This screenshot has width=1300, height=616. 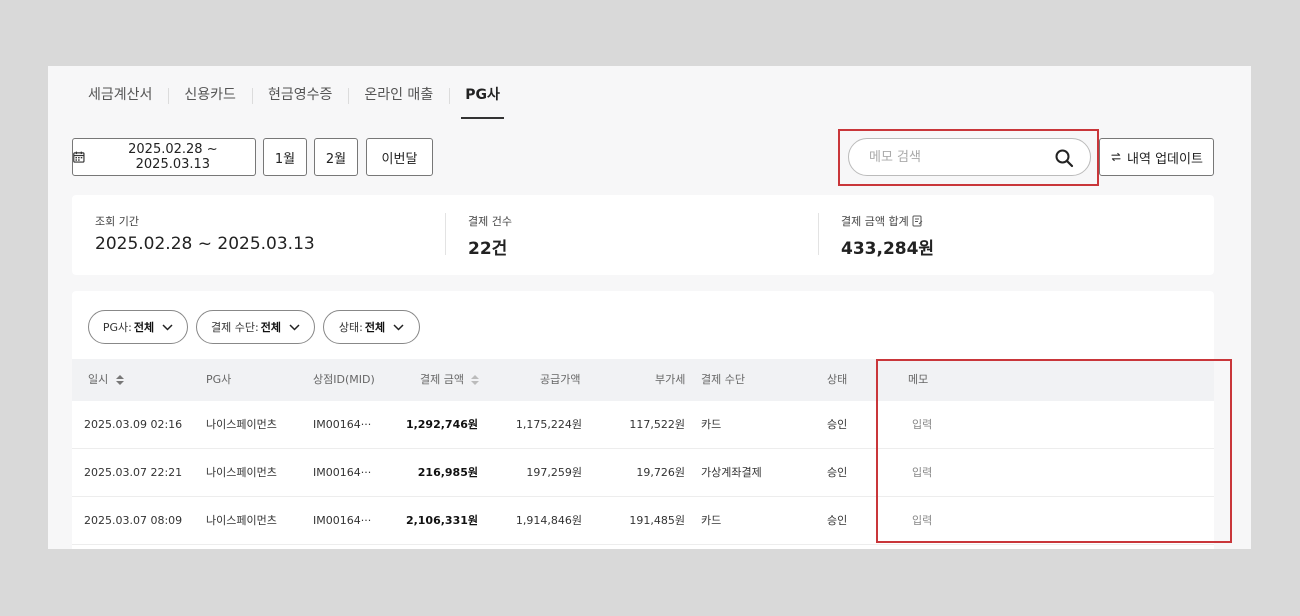 I want to click on date-range-label: 2025.02.28 ~ 2025.03.13, so click(x=173, y=157).